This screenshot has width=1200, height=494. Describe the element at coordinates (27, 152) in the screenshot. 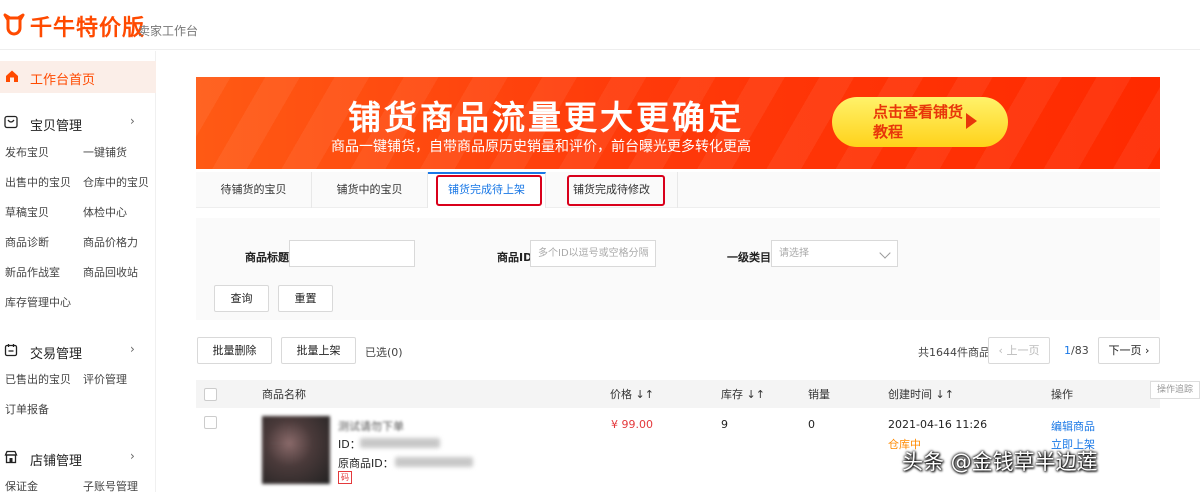

I see `sidebar-item-publish: 发布宝贝` at that location.